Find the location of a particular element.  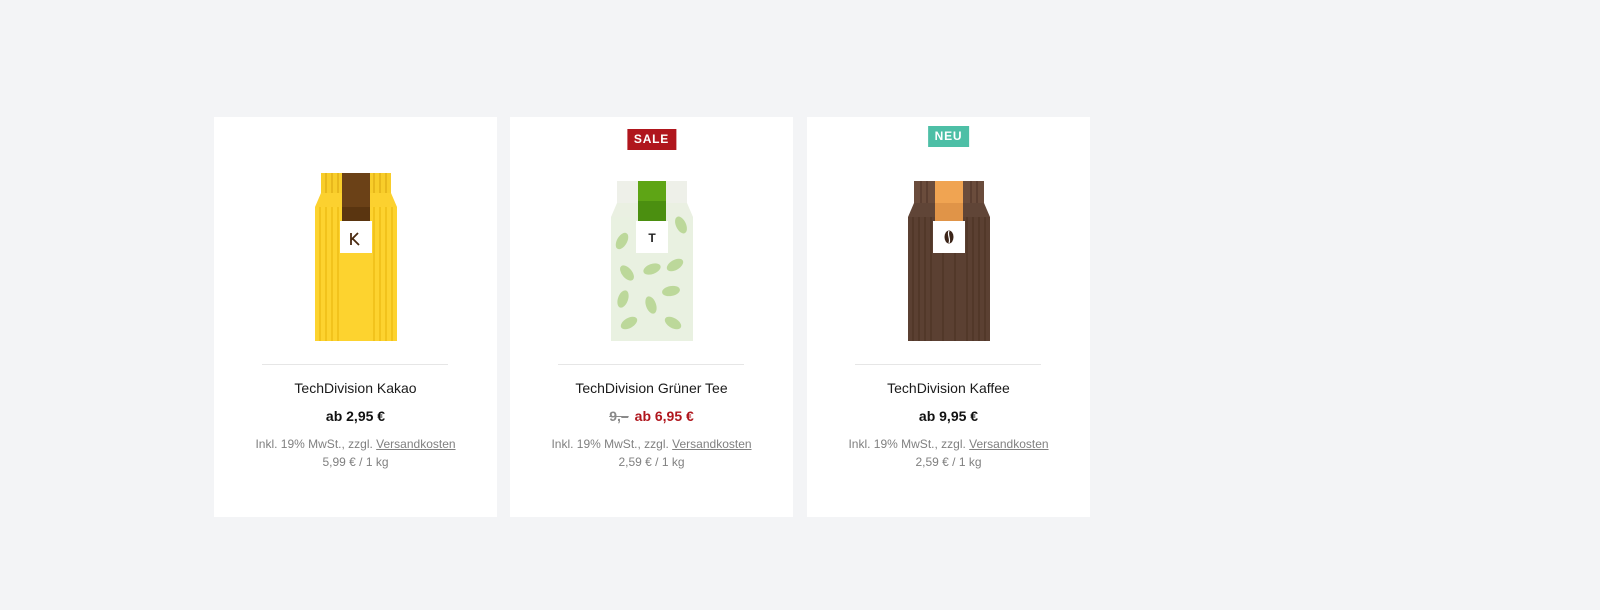

product-price-row: 9,– ab 6,95 € is located at coordinates (651, 416).